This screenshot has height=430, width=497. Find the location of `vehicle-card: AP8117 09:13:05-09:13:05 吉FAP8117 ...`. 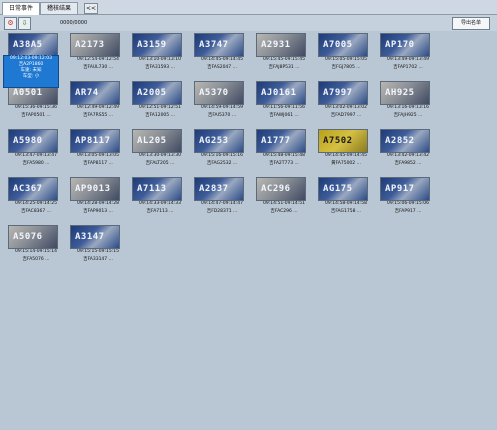

vehicle-card: AP8117 09:13:05-09:13:05 吉FAP8117 ... is located at coordinates (98, 154).